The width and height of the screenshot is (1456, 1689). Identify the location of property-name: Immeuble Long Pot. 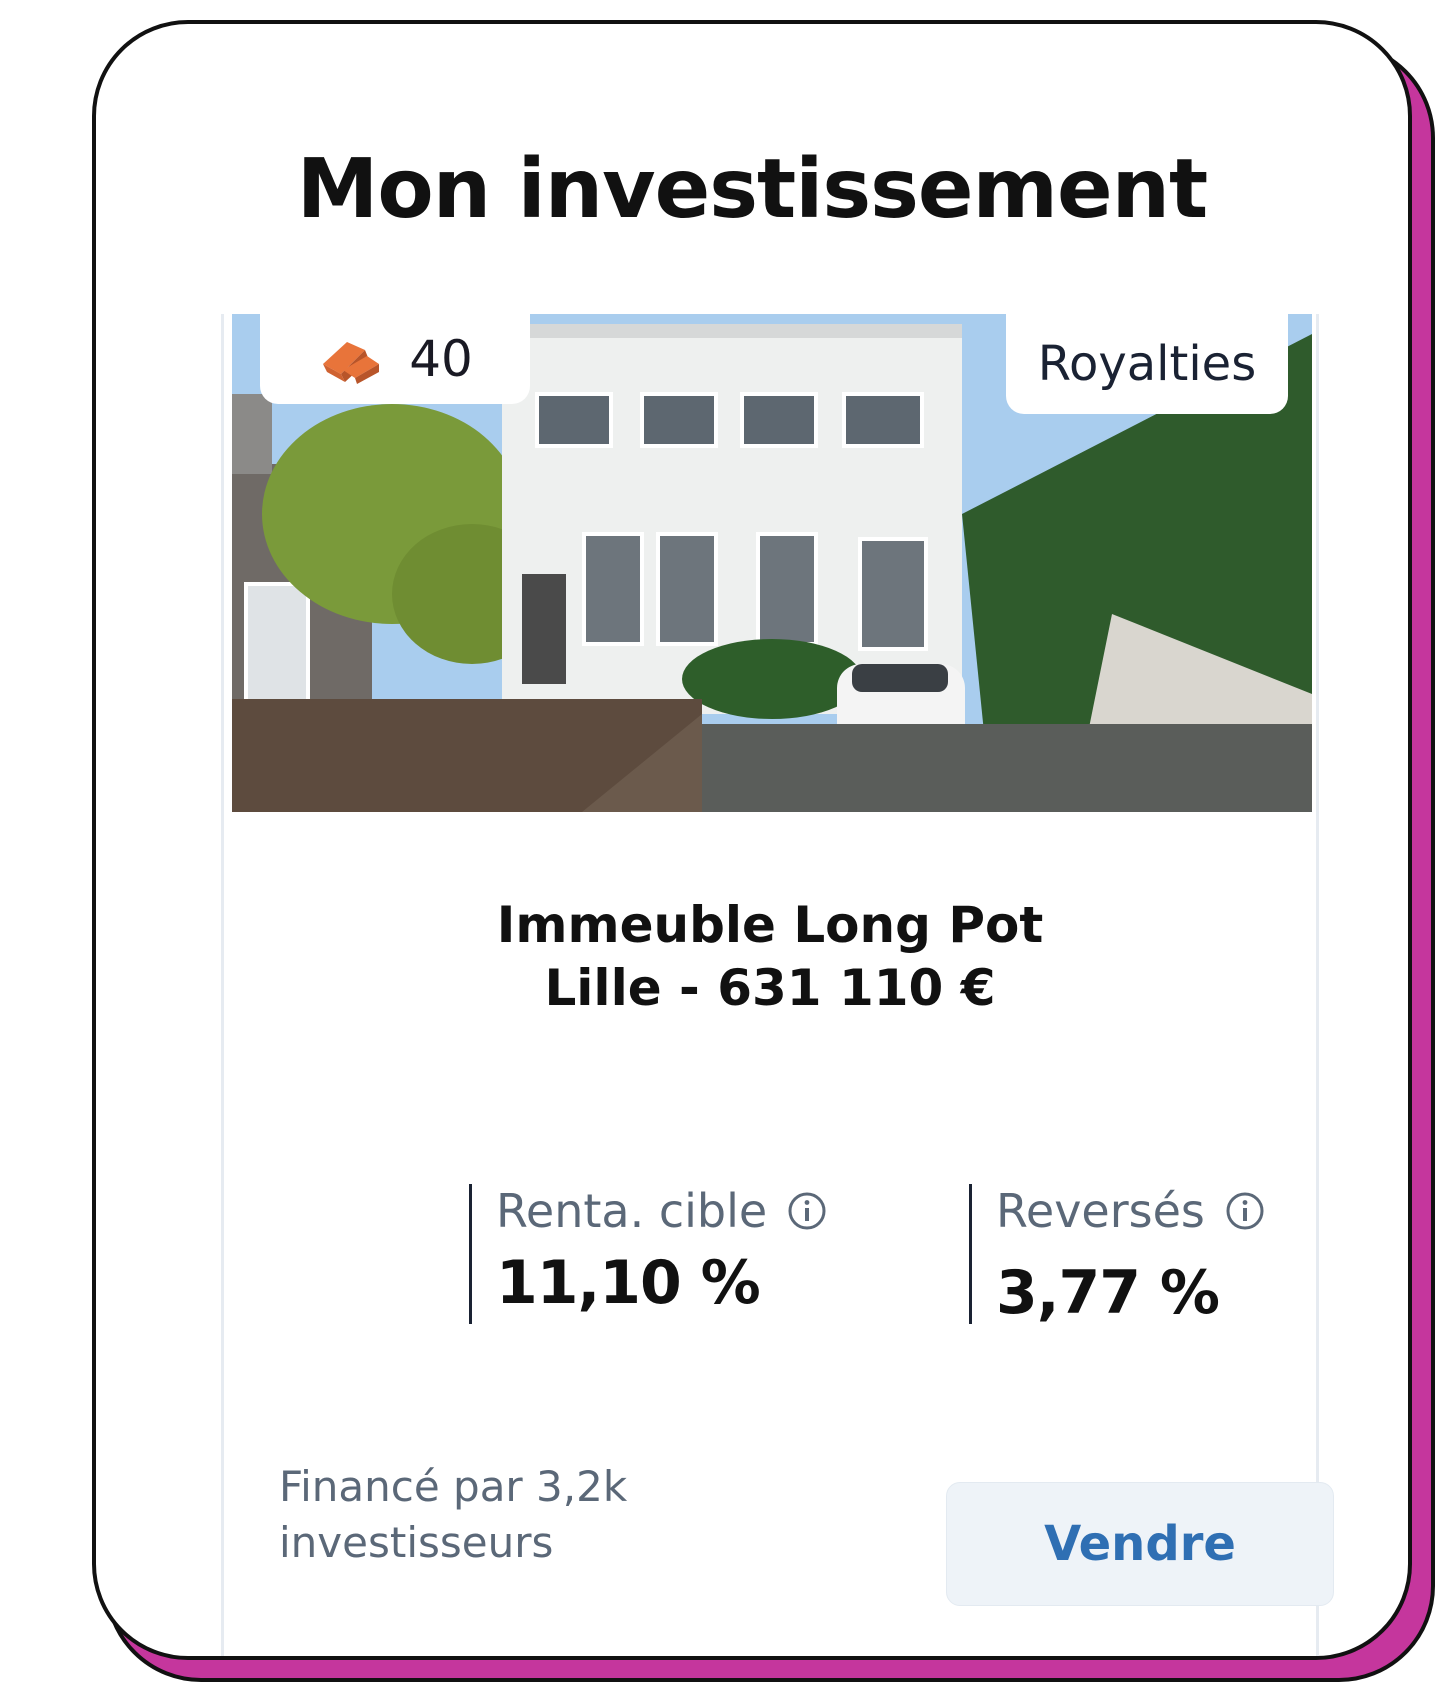
(770, 925).